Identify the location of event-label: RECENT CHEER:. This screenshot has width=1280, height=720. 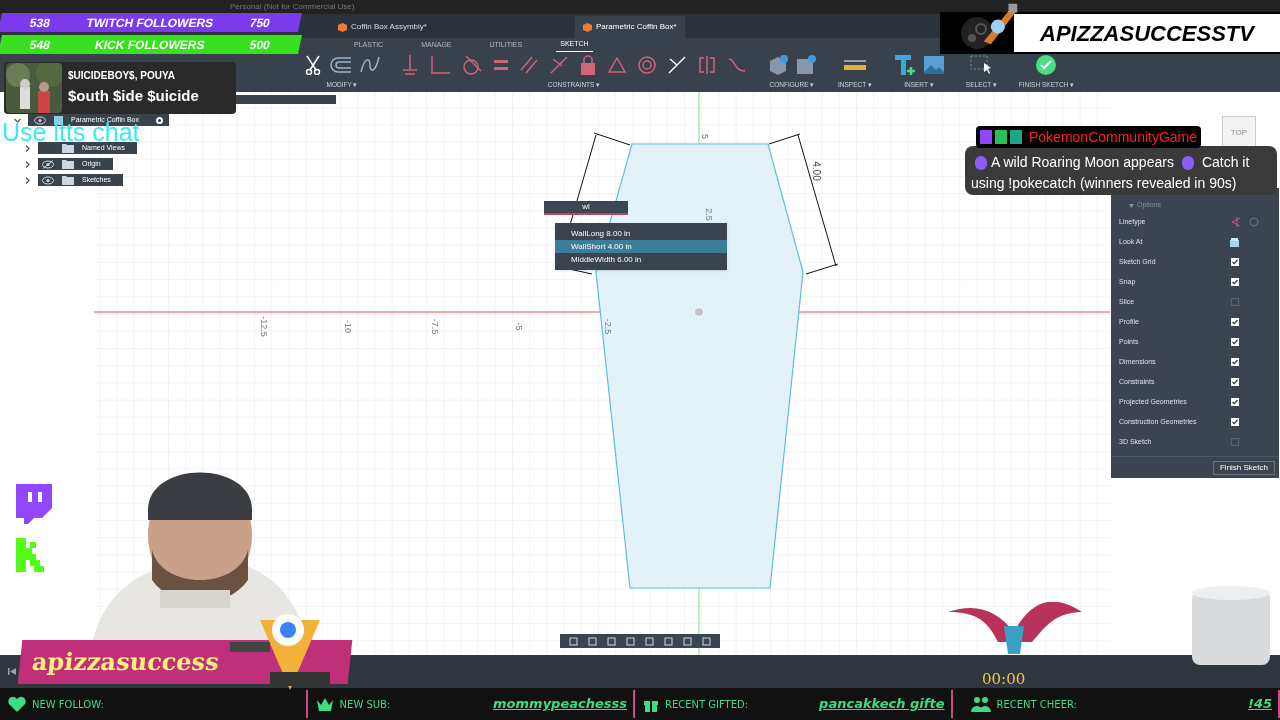
(1036, 704).